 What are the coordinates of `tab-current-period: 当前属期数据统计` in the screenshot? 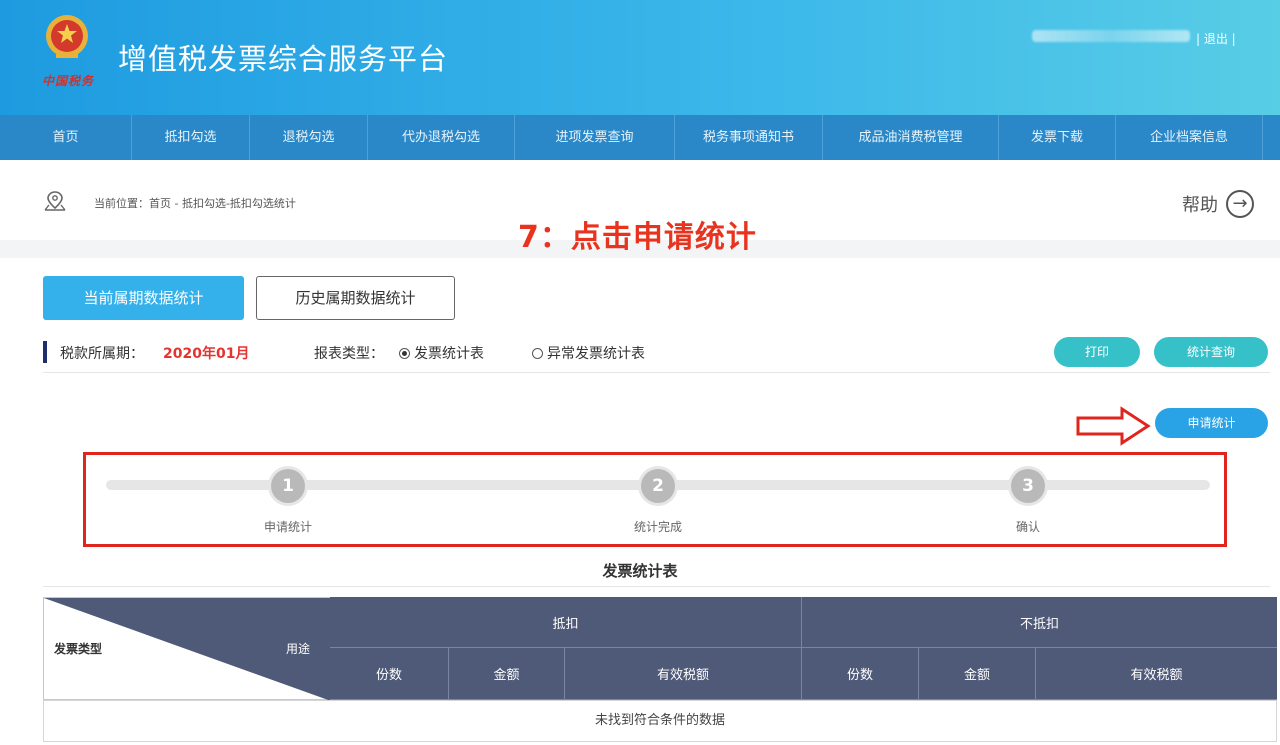 It's located at (143, 298).